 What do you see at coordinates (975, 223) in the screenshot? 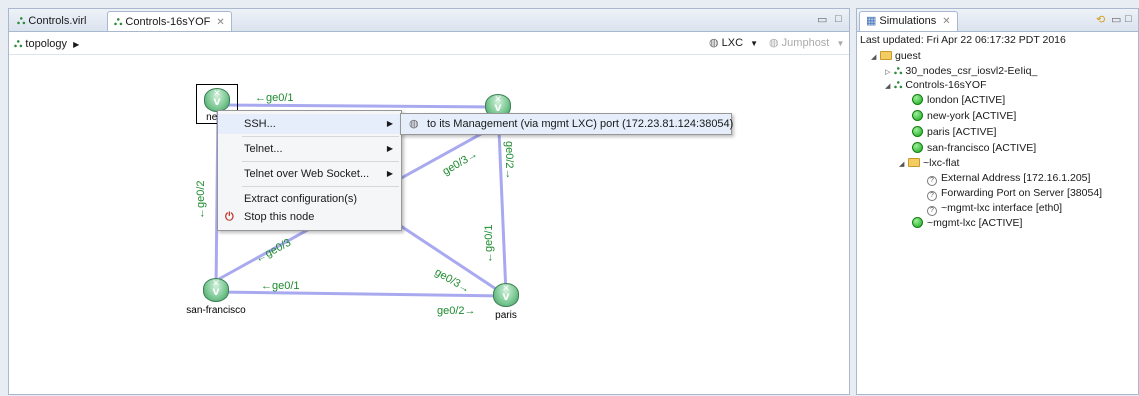
I see `tree-label: ~mgmt-lxc [ACTIVE]` at bounding box center [975, 223].